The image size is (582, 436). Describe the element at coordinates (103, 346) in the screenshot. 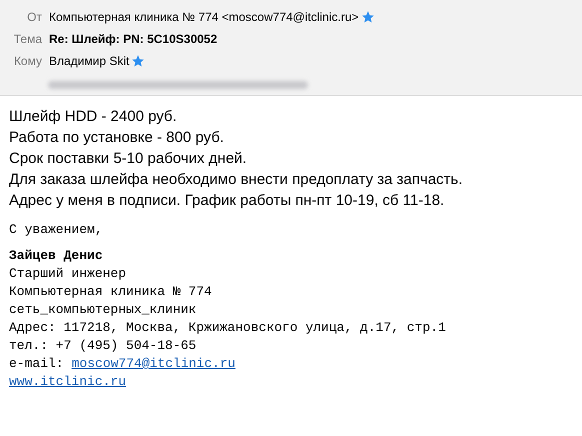

I see `signature-line: тел.: +7 (495) 504-18-65` at that location.